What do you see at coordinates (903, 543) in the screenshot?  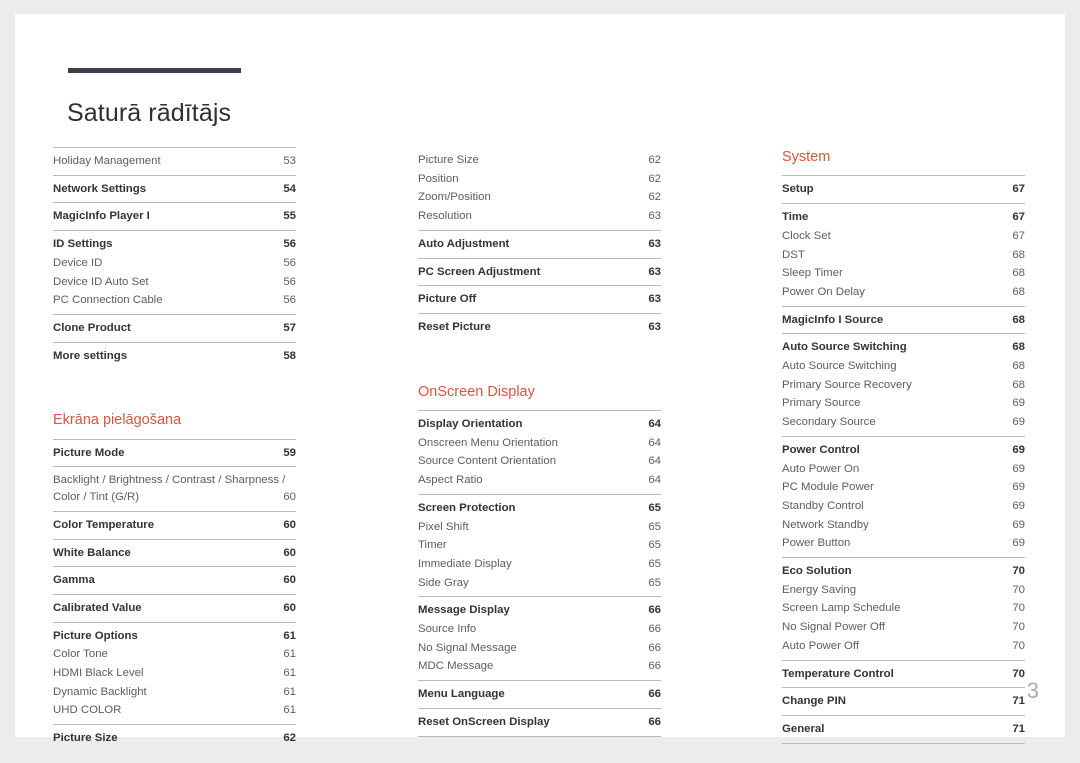 I see `toc-entry: Power Button 69` at bounding box center [903, 543].